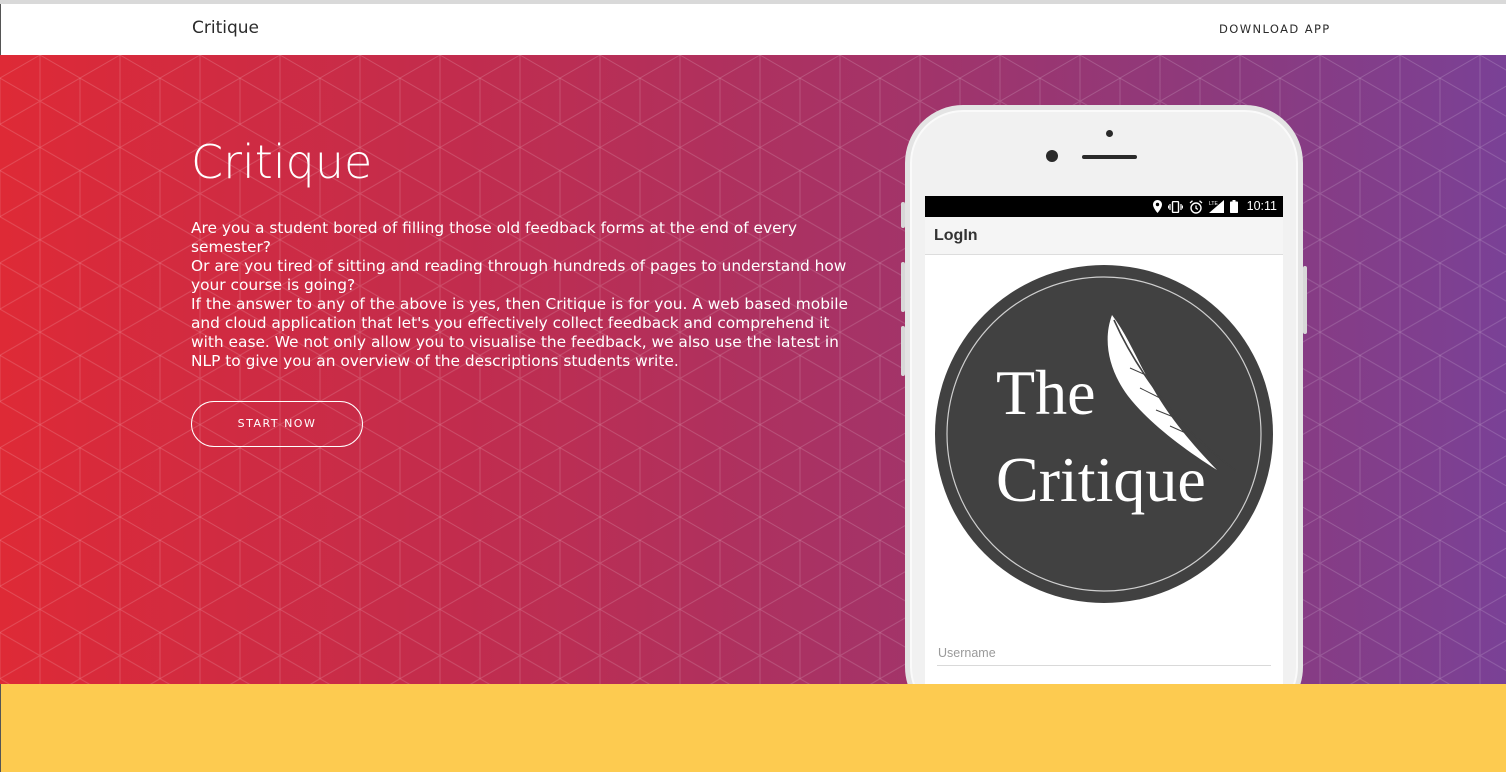  I want to click on lte-signal-icon: LTE, so click(1216, 206).